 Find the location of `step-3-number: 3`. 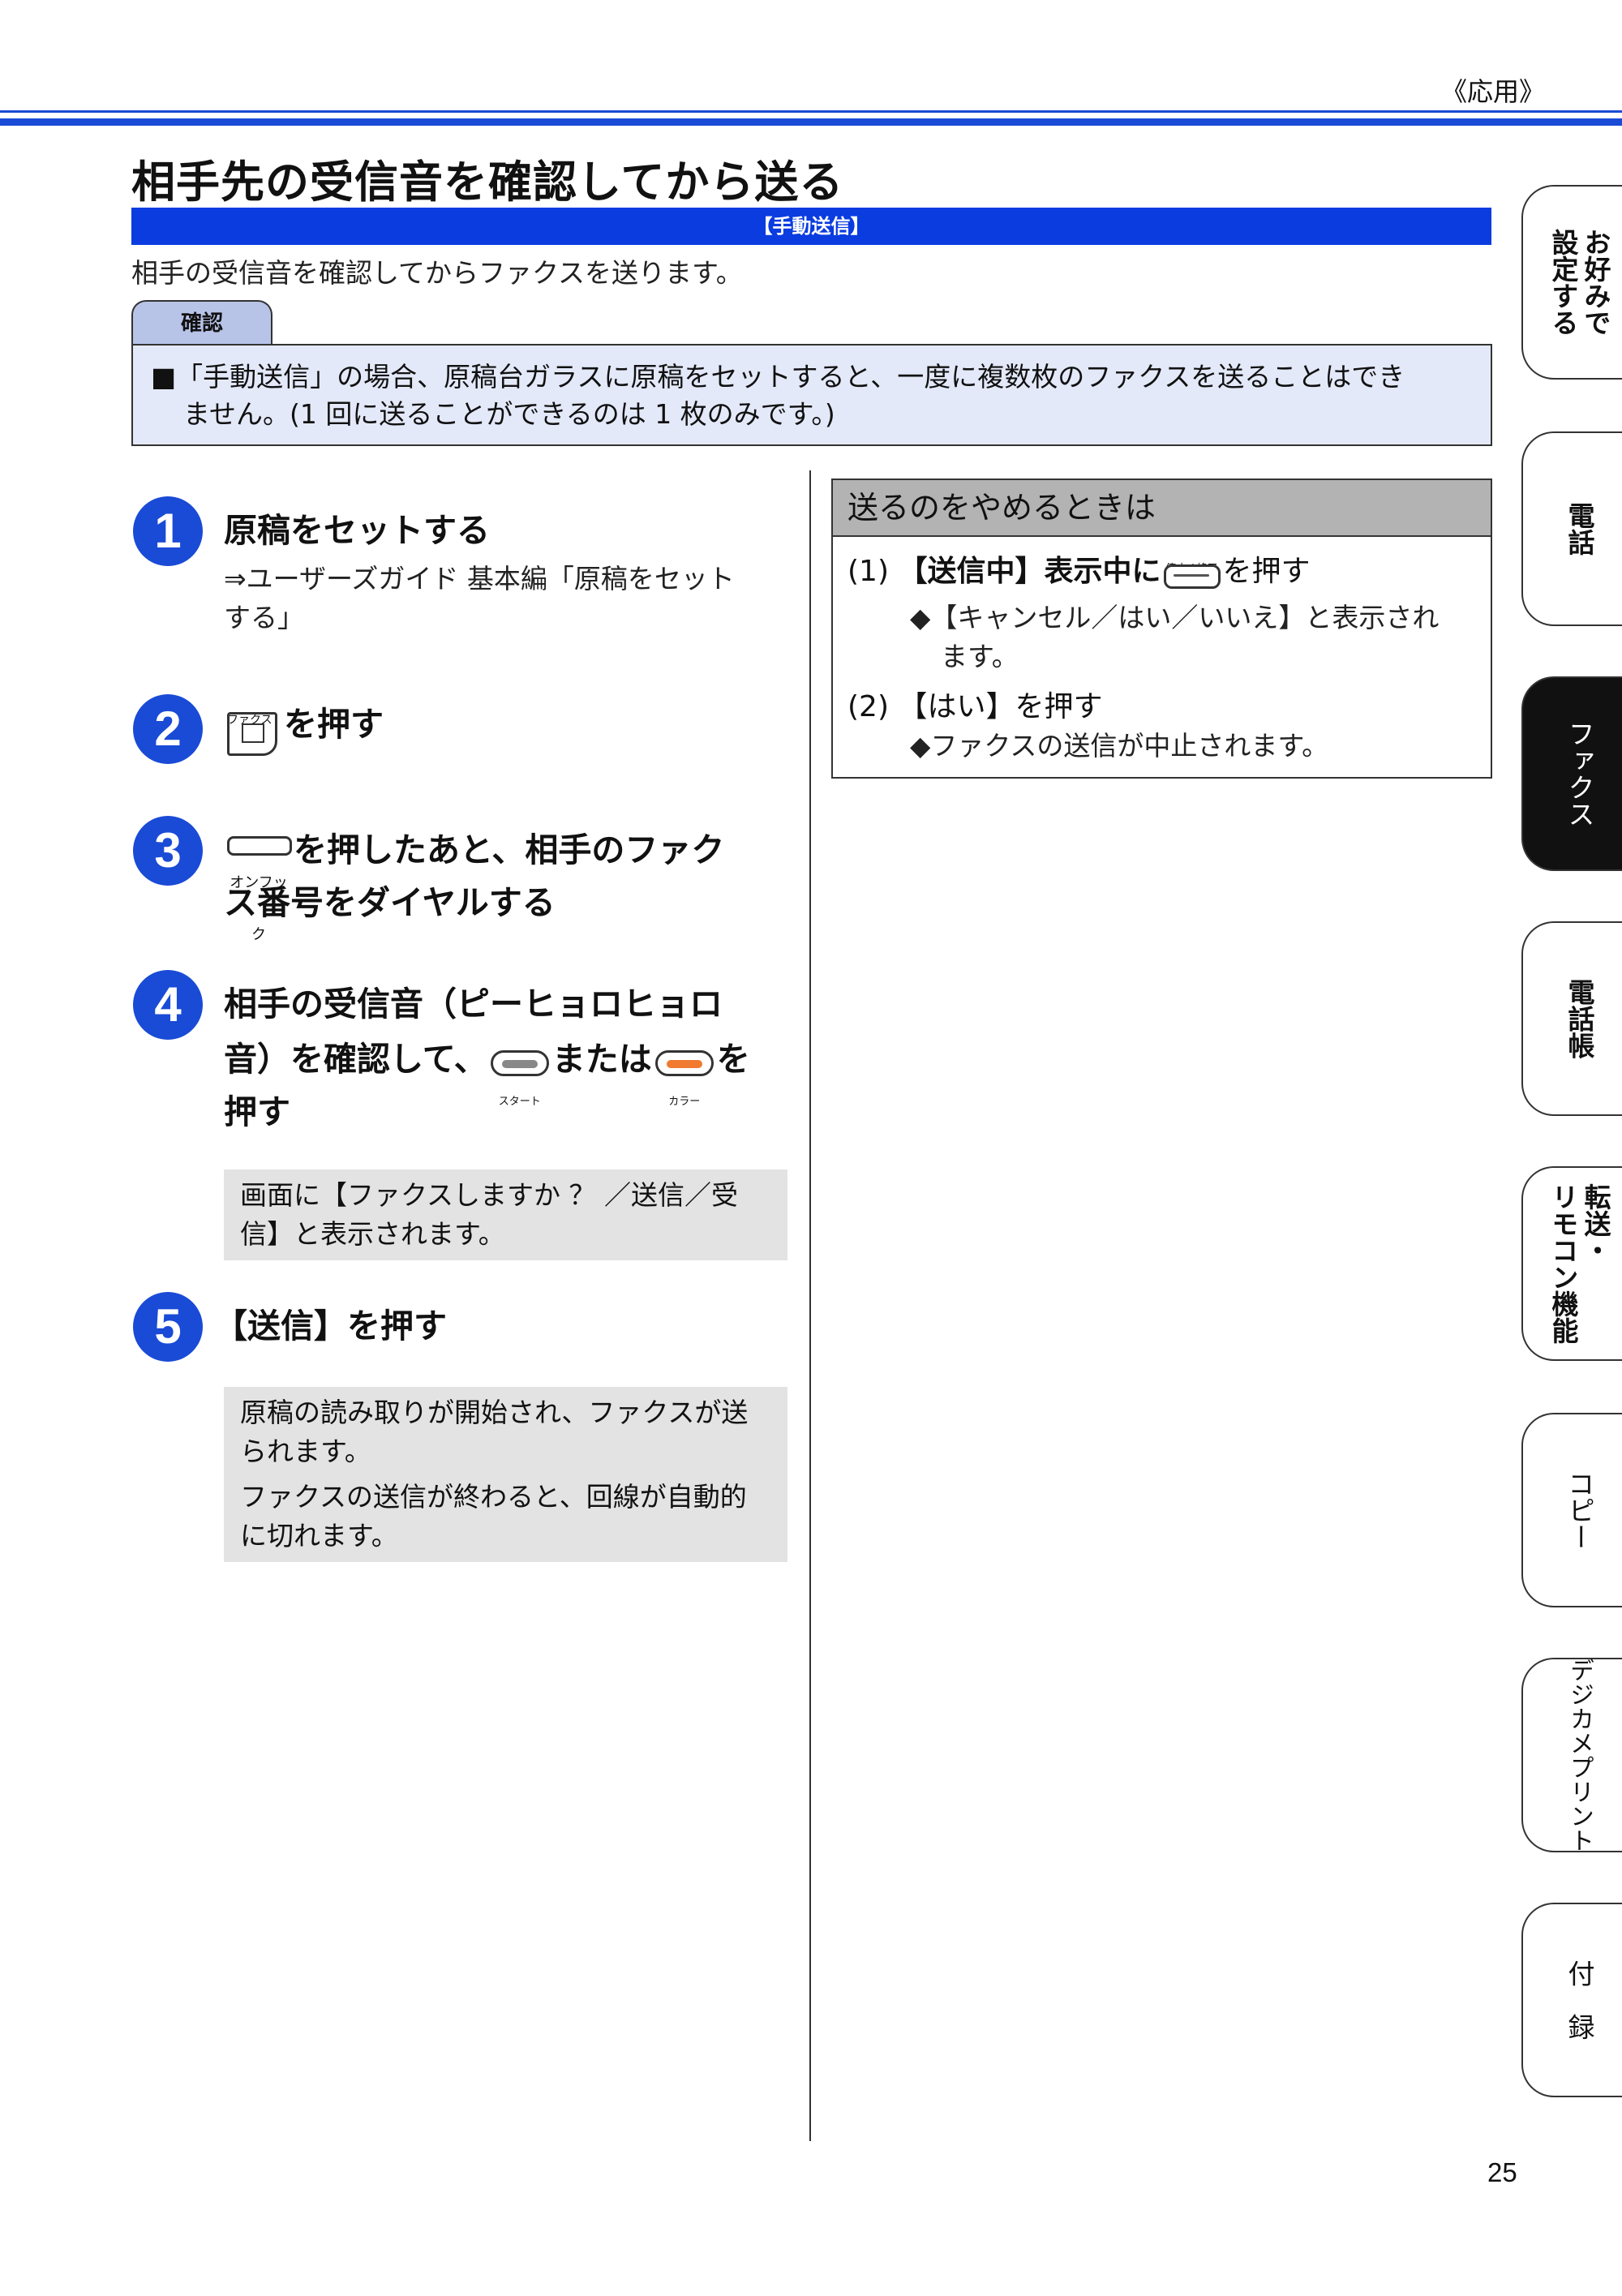

step-3-number: 3 is located at coordinates (168, 851).